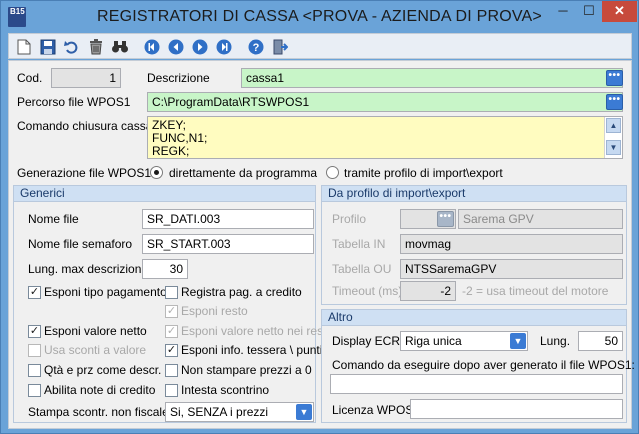 The width and height of the screenshot is (639, 434). I want to click on profilo-title: Da profilo di import\export, so click(474, 194).